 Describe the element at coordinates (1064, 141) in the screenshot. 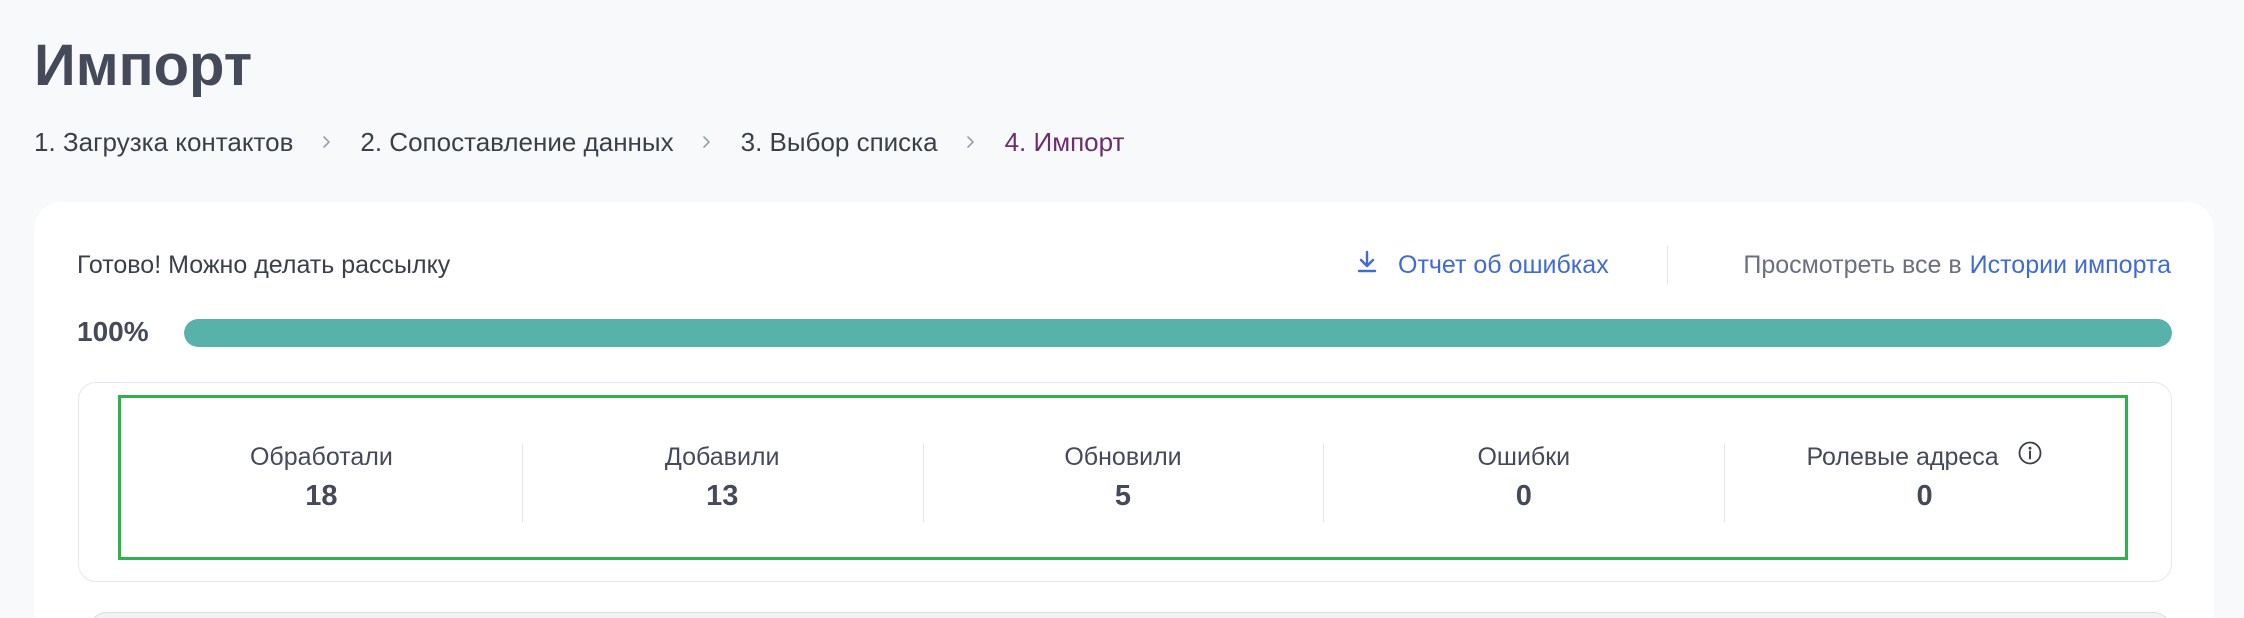

I see `step-import: 4. Импорт` at that location.